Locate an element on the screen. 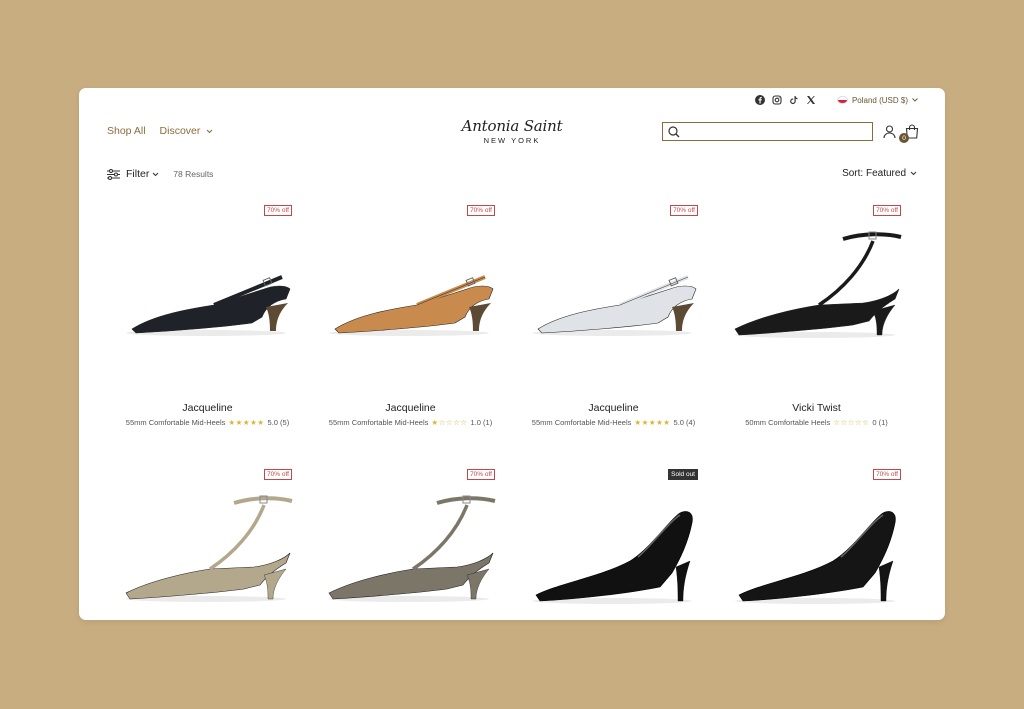 The width and height of the screenshot is (1024, 709). main-nav: Shop All Discover is located at coordinates (160, 131).